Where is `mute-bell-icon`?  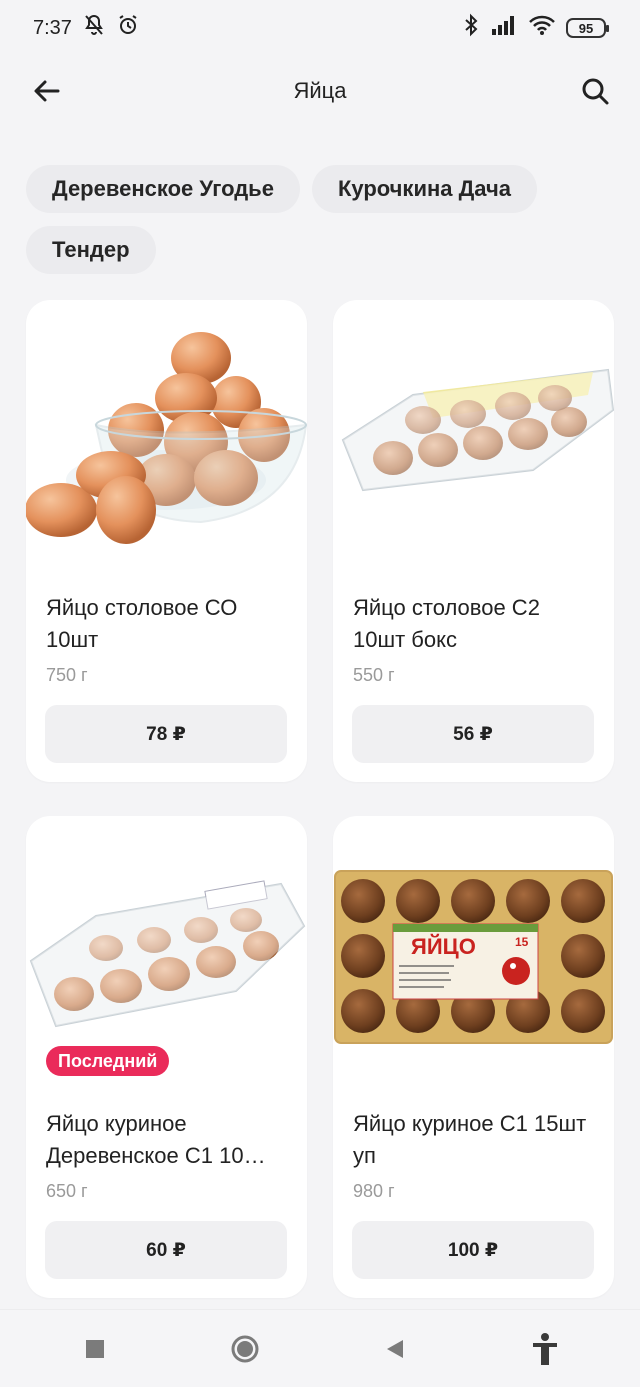 mute-bell-icon is located at coordinates (94, 28).